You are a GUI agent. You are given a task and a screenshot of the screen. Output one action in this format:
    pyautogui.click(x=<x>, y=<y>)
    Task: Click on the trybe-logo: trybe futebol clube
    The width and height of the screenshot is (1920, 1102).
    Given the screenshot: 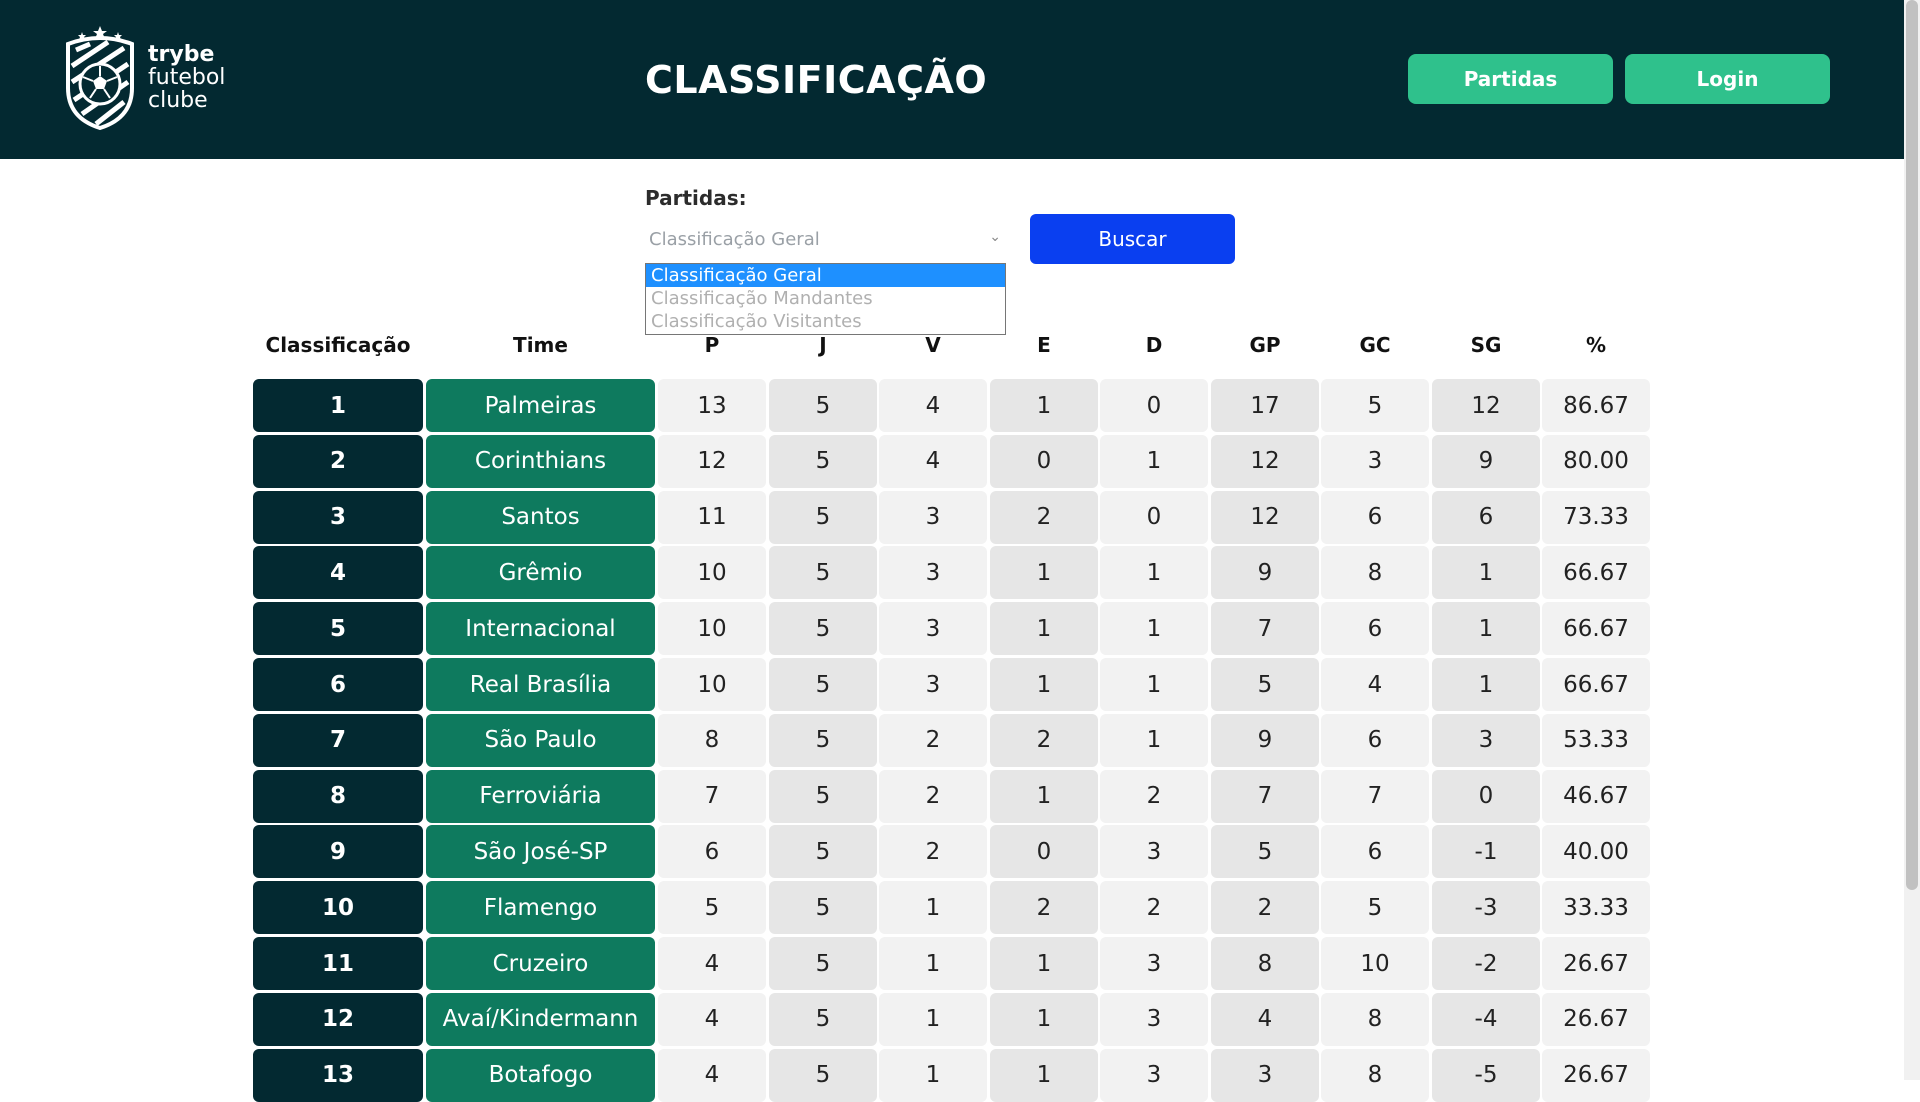 What is the action you would take?
    pyautogui.click(x=149, y=78)
    